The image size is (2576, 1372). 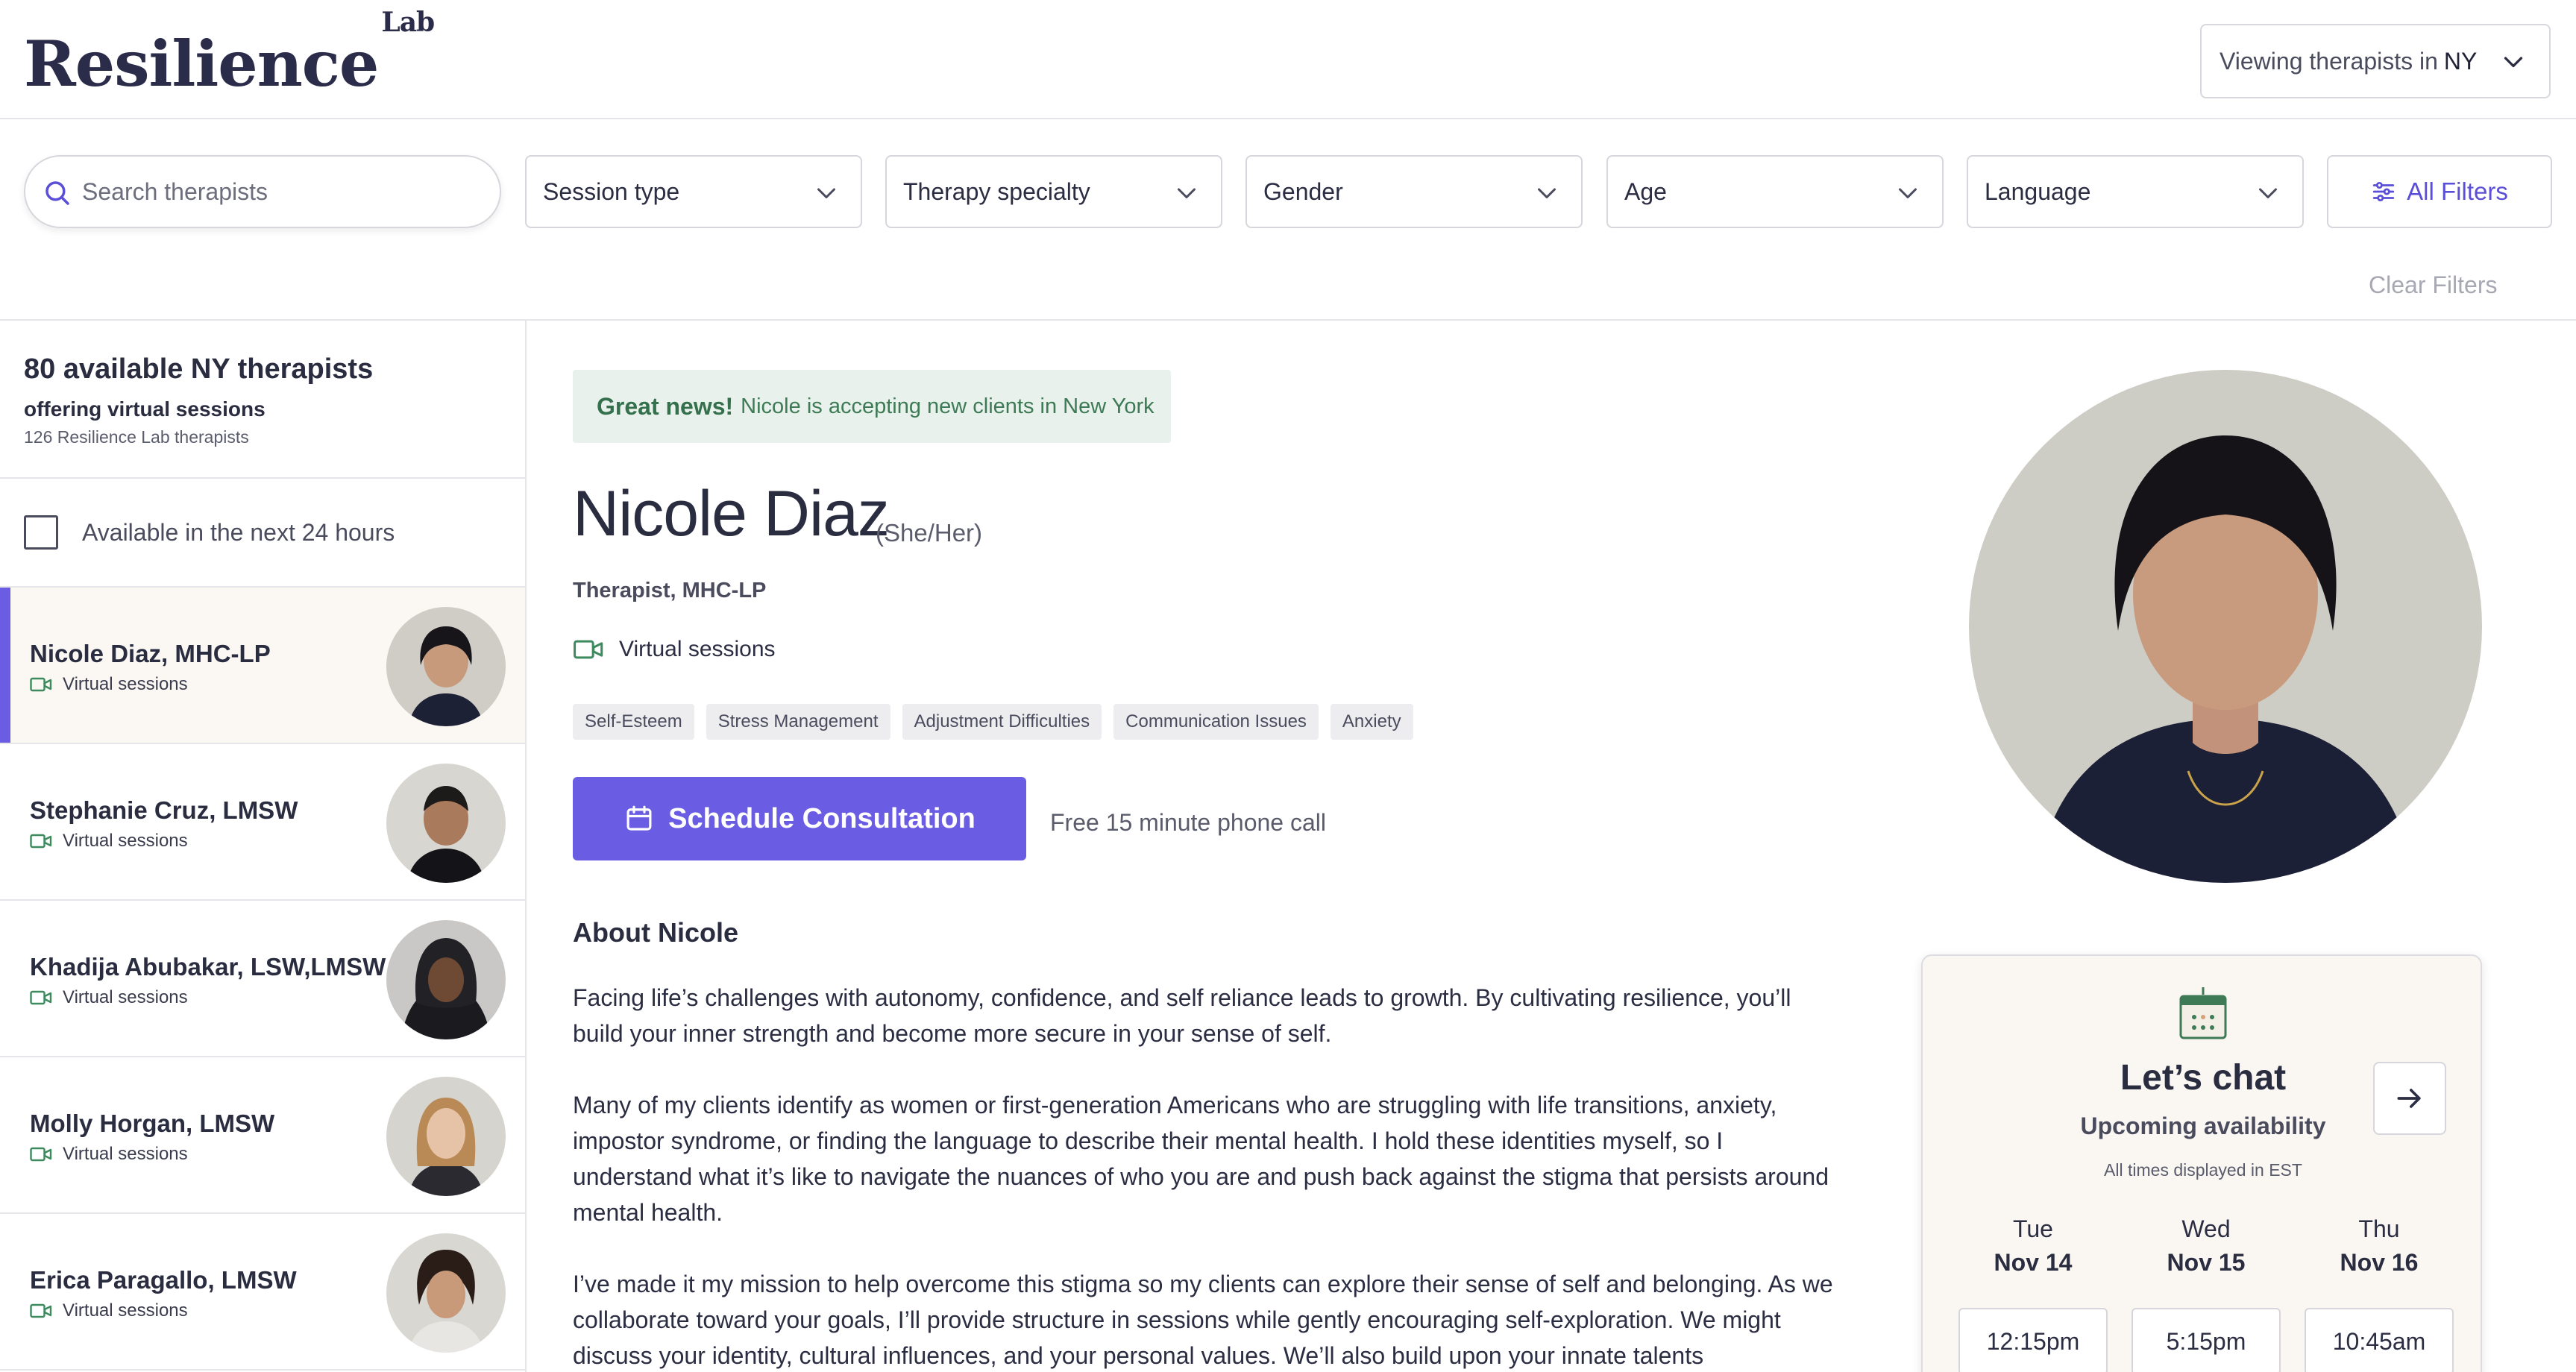 I want to click on region-prefix: Viewing therapists in, so click(x=2329, y=61).